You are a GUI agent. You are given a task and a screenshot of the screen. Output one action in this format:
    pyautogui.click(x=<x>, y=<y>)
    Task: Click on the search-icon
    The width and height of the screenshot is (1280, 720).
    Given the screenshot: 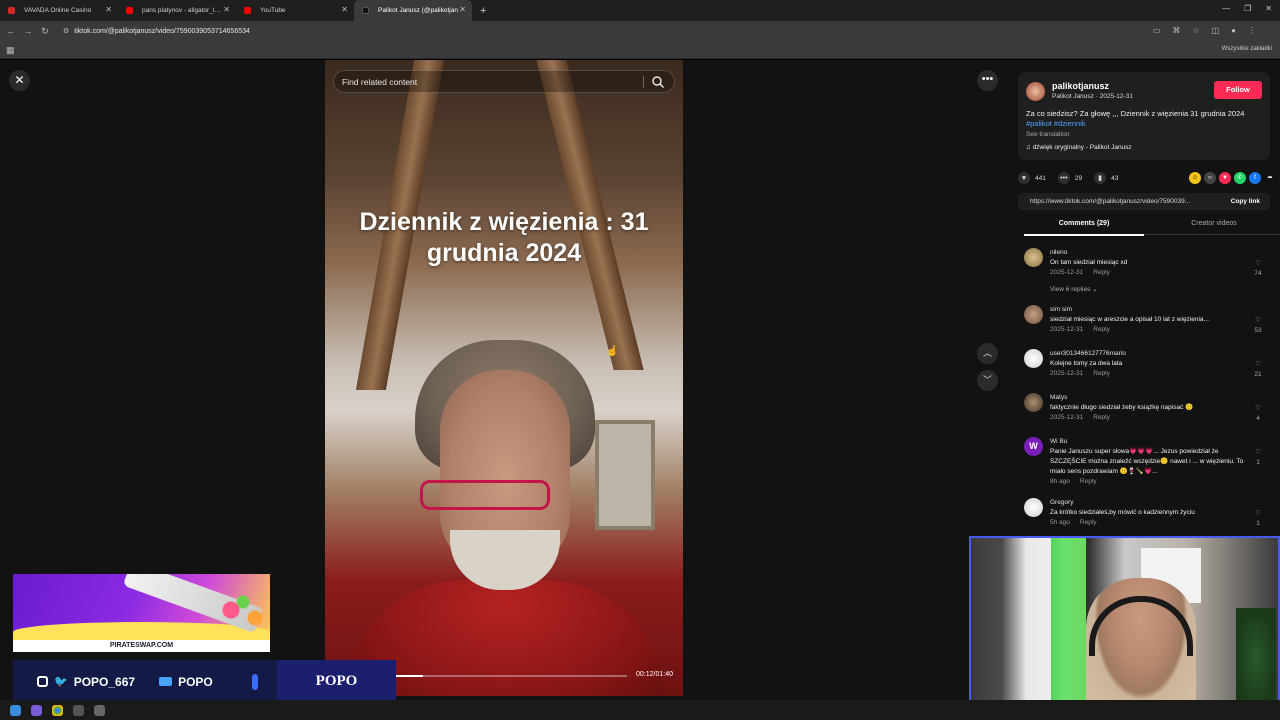 What is the action you would take?
    pyautogui.click(x=658, y=82)
    